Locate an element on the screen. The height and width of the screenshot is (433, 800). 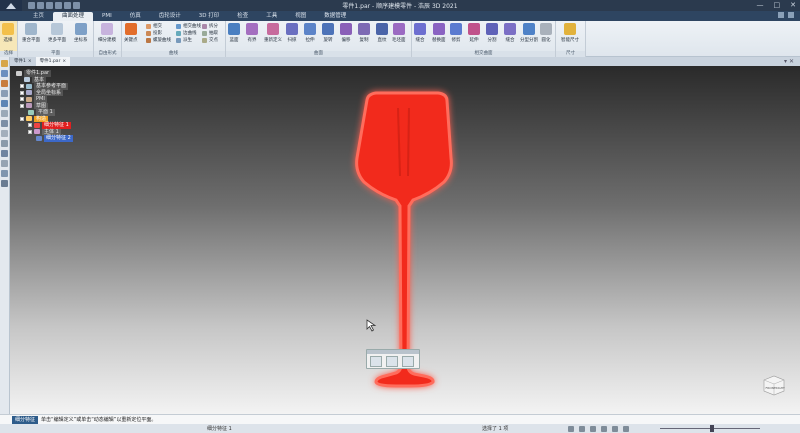
new-file-icon is located at coordinates (31, 5).